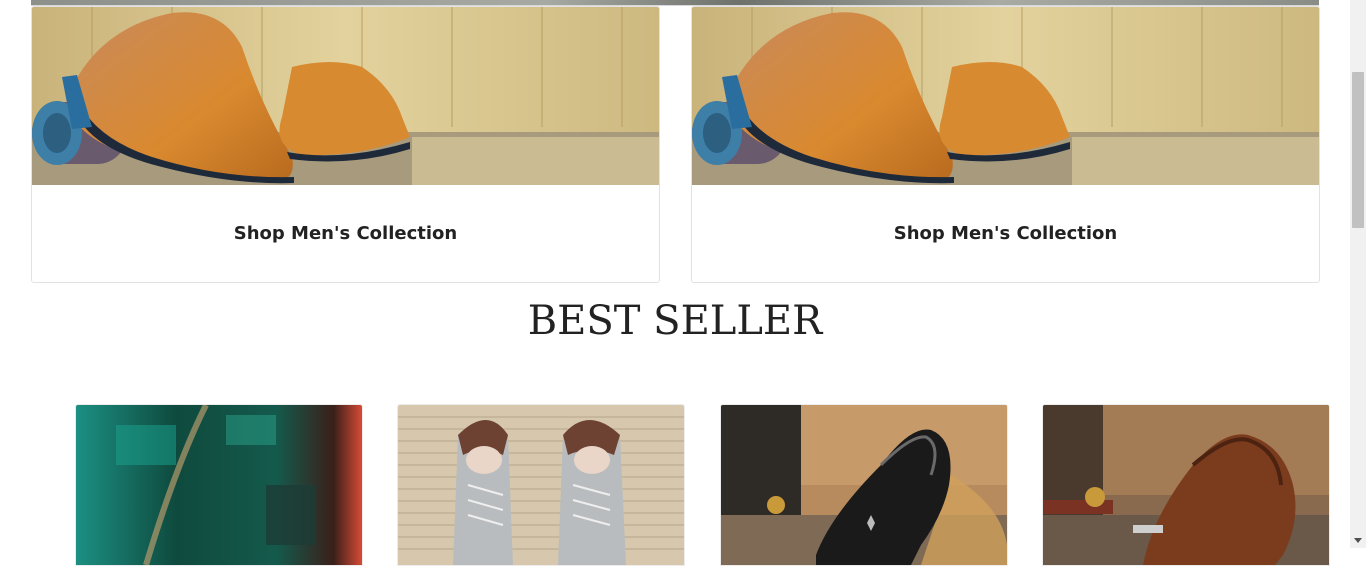 The image size is (1366, 566). What do you see at coordinates (1358, 541) in the screenshot?
I see `scroll-down-arrow-icon` at bounding box center [1358, 541].